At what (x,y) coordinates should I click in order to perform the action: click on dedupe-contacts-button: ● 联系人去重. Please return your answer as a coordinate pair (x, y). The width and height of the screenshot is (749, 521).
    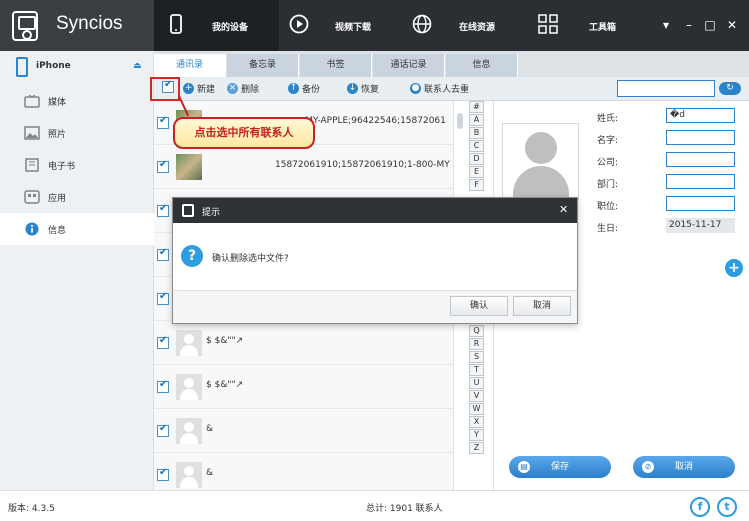
    Looking at the image, I should click on (439, 89).